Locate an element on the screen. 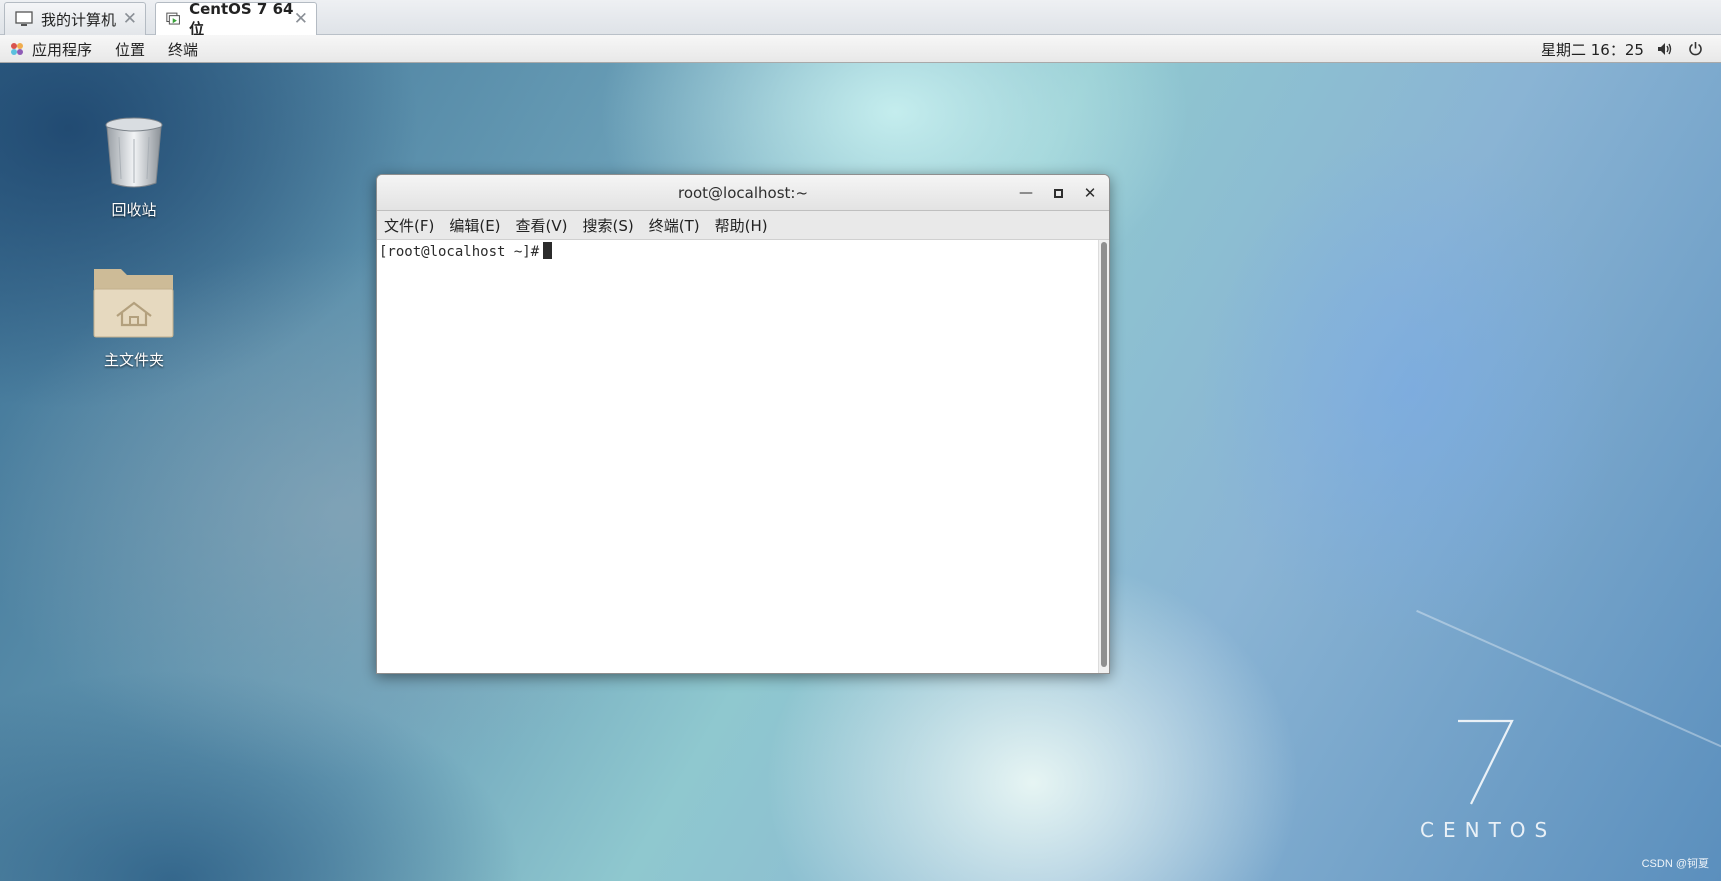 This screenshot has height=881, width=1721. desktop-icon-home: 主文件夹 is located at coordinates (134, 315).